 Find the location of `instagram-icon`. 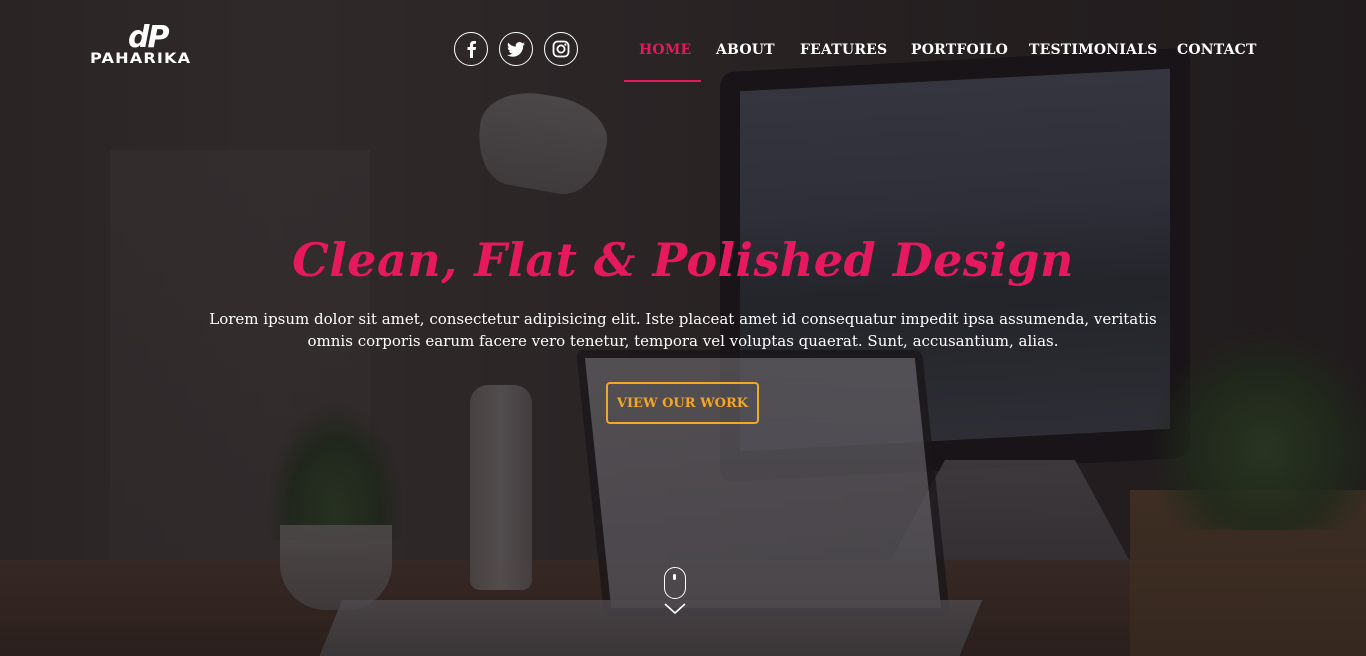

instagram-icon is located at coordinates (561, 49).